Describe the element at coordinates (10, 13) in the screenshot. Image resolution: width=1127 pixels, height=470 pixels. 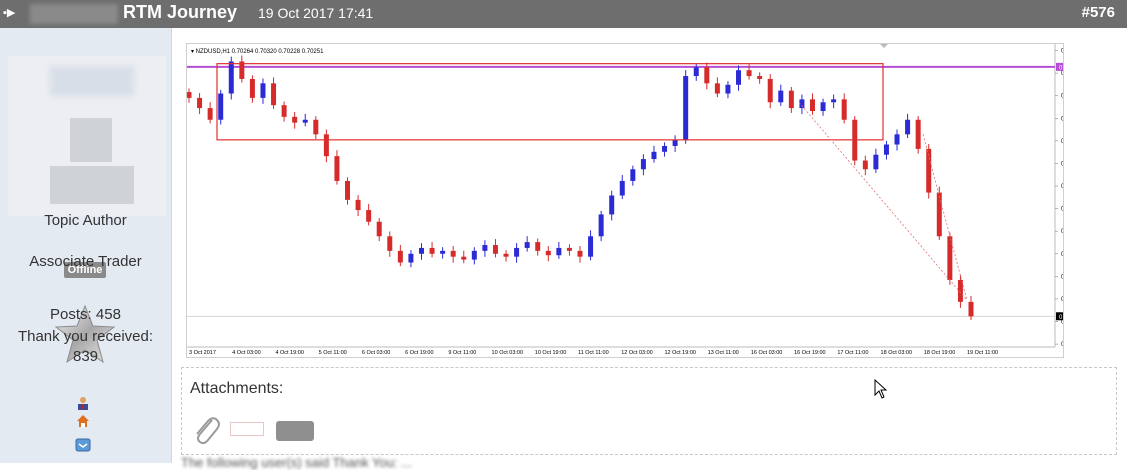
I see `post-menu-icon: ▪▶` at that location.